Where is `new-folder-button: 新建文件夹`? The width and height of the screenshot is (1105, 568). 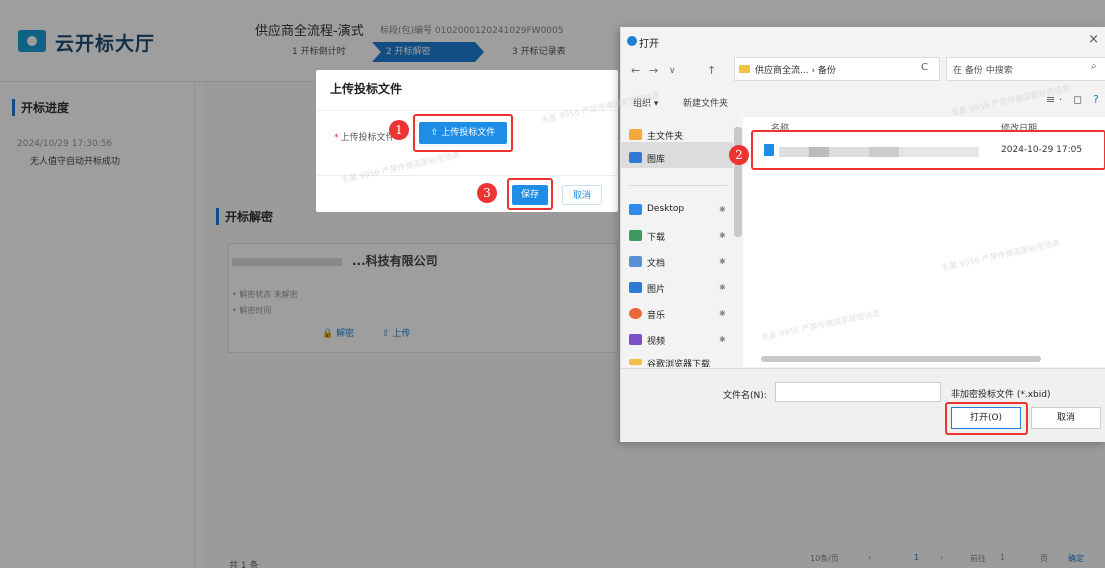 new-folder-button: 新建文件夹 is located at coordinates (705, 102).